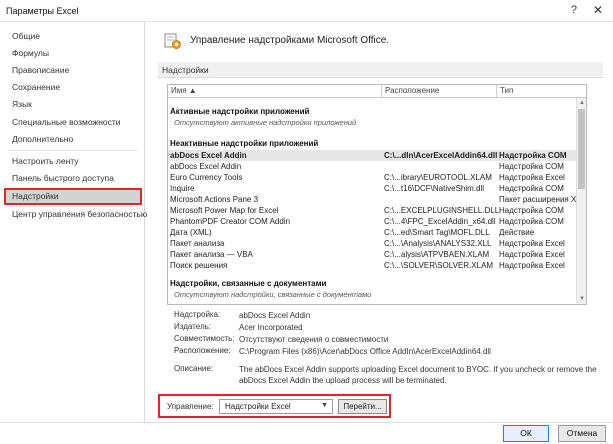 The image size is (613, 444). Describe the element at coordinates (517, 232) in the screenshot. I see `row-type: Действие` at that location.